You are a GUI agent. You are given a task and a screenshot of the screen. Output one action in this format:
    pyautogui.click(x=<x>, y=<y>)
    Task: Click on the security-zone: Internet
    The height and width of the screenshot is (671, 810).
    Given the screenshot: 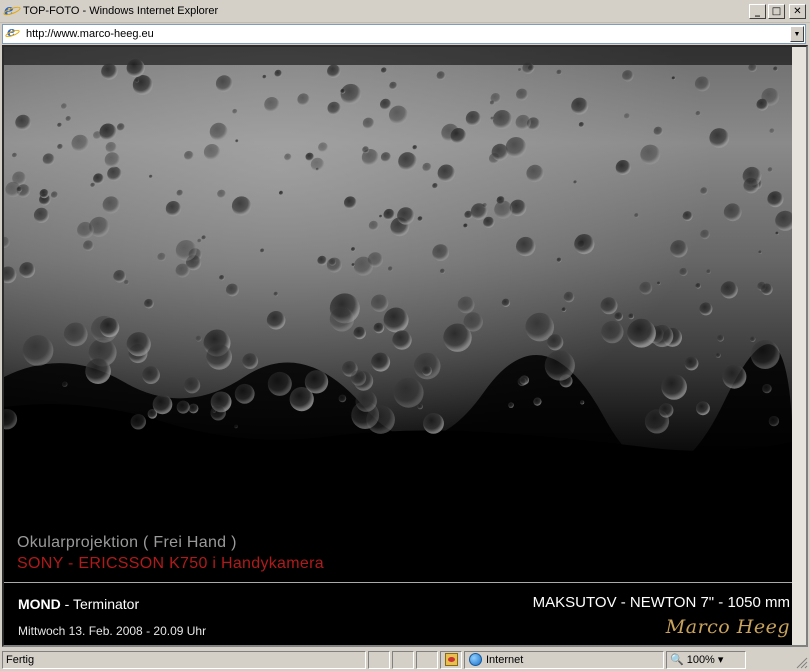 What is the action you would take?
    pyautogui.click(x=564, y=659)
    